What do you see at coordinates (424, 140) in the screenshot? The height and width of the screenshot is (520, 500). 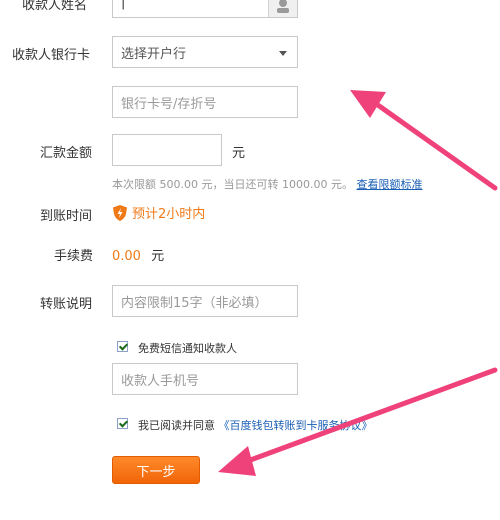 I see `arrow-to-card-number` at bounding box center [424, 140].